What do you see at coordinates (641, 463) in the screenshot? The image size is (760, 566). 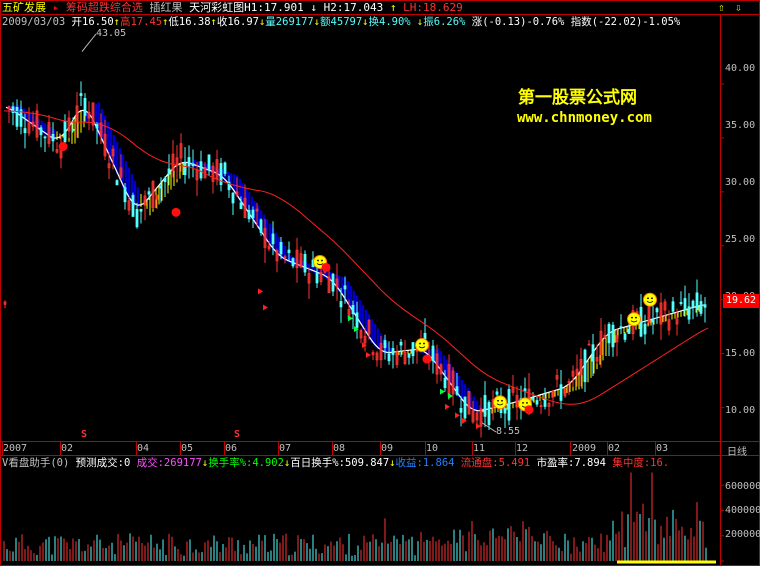 I see `concentration: 集中度:16.` at bounding box center [641, 463].